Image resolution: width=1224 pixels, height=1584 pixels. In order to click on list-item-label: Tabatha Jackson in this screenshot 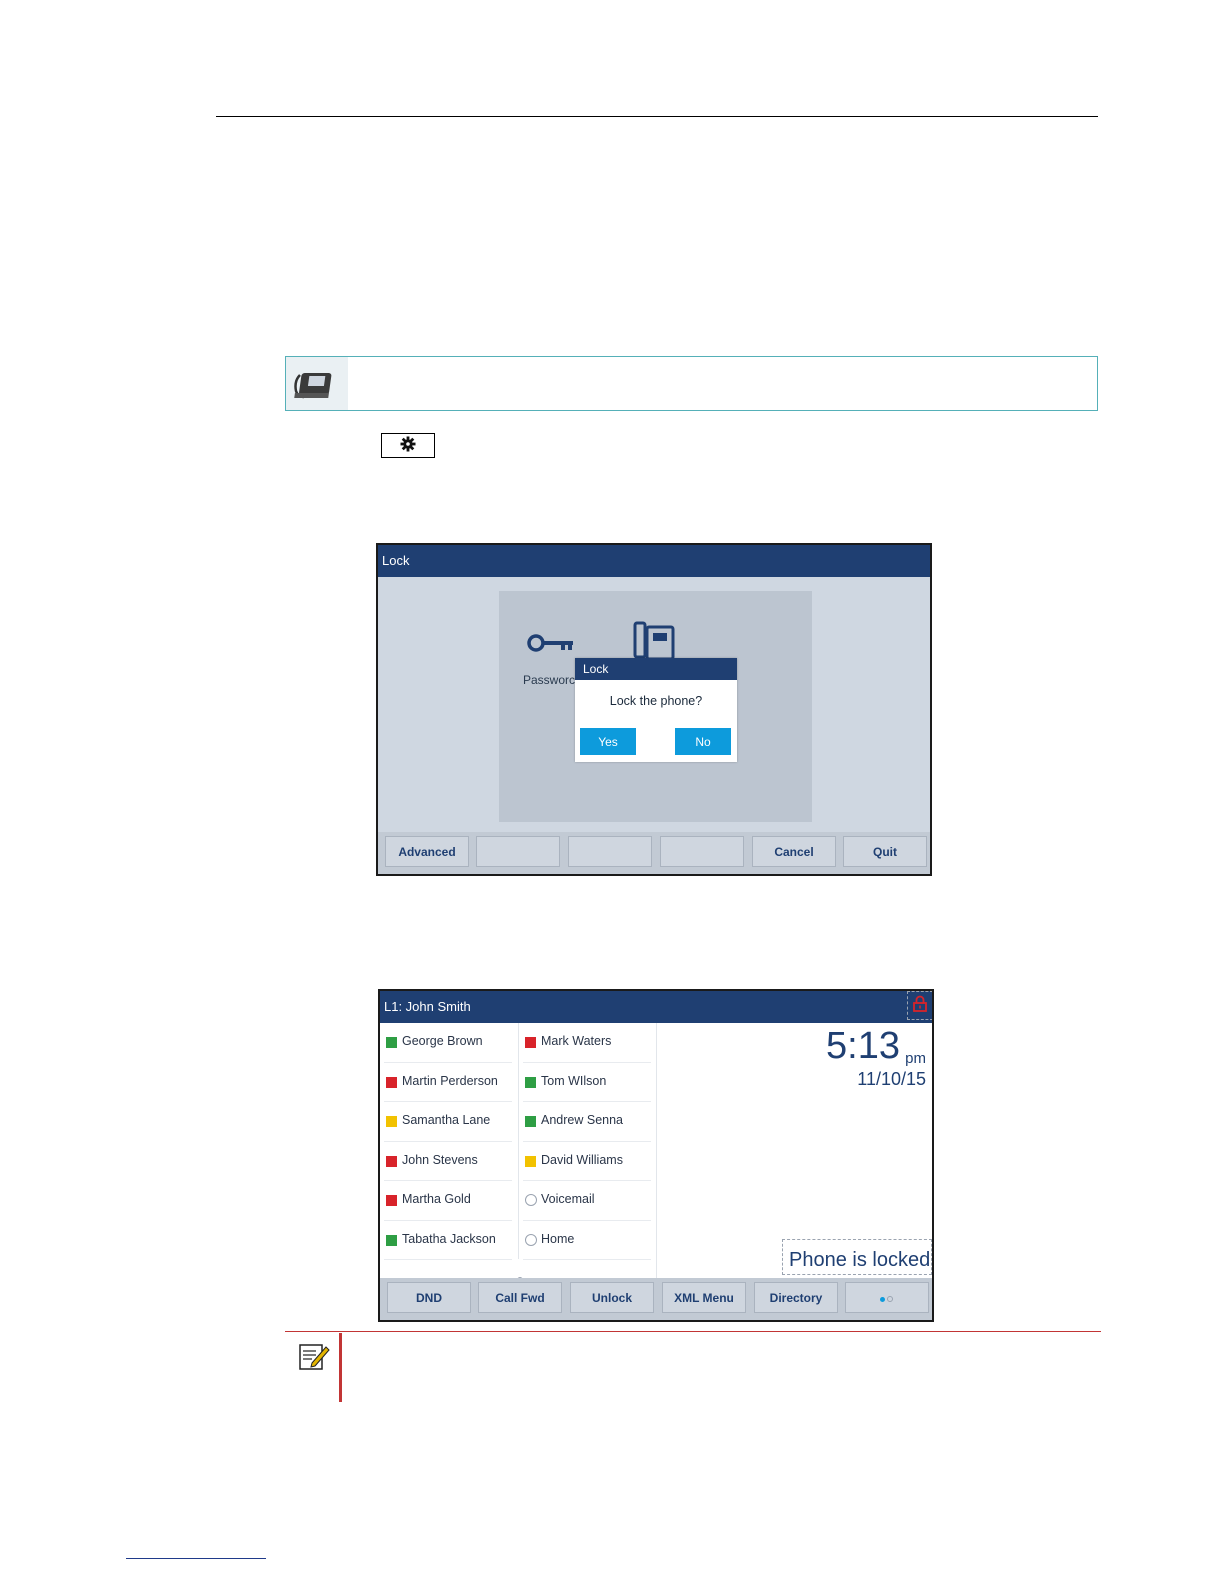, I will do `click(449, 1238)`.